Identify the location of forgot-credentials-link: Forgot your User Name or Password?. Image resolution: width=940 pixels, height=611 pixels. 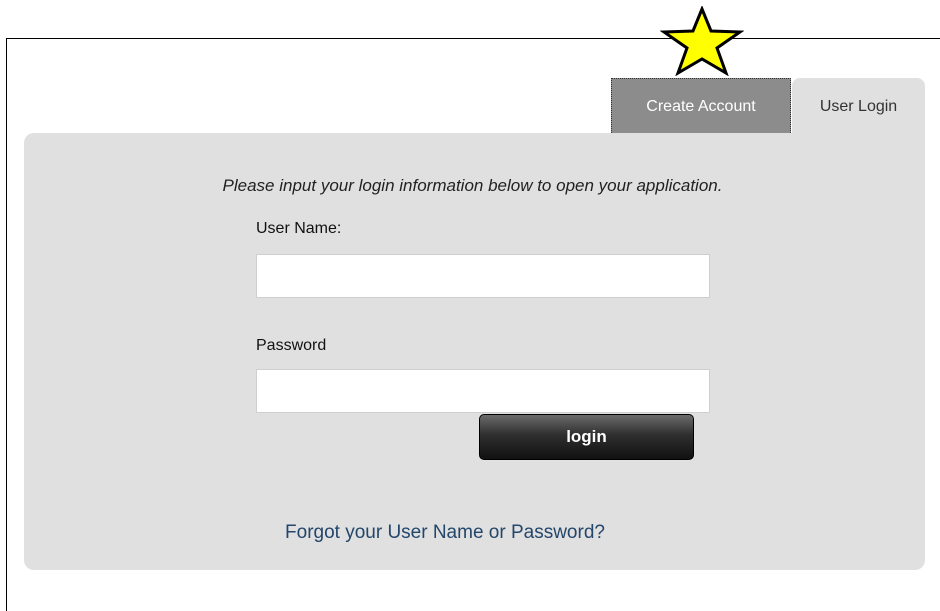
(445, 533).